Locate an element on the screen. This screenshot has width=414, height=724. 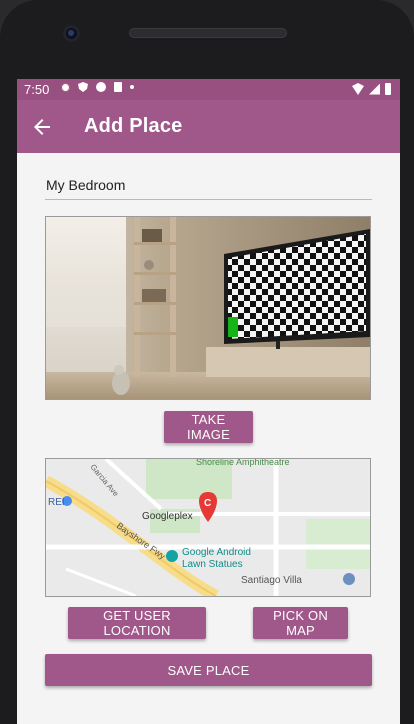
title-input is located at coordinates (208, 185).